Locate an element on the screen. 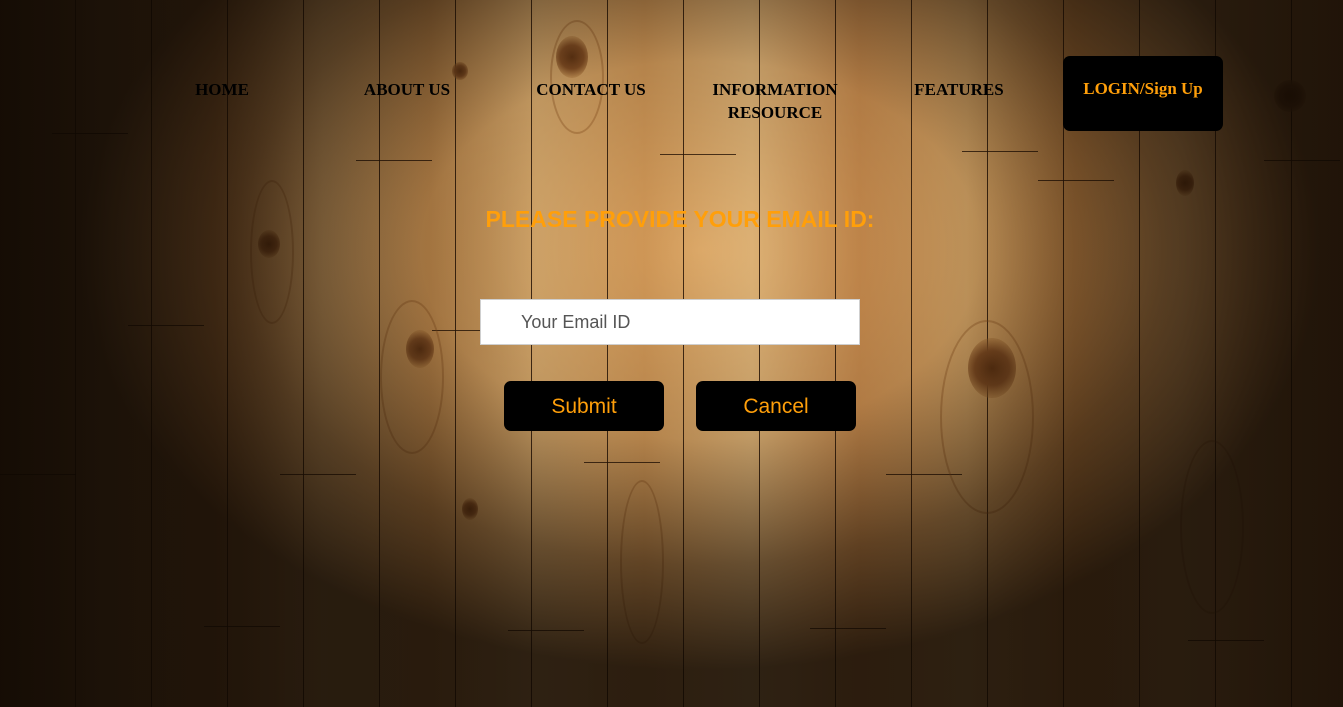  cancel-button: Cancel is located at coordinates (776, 406).